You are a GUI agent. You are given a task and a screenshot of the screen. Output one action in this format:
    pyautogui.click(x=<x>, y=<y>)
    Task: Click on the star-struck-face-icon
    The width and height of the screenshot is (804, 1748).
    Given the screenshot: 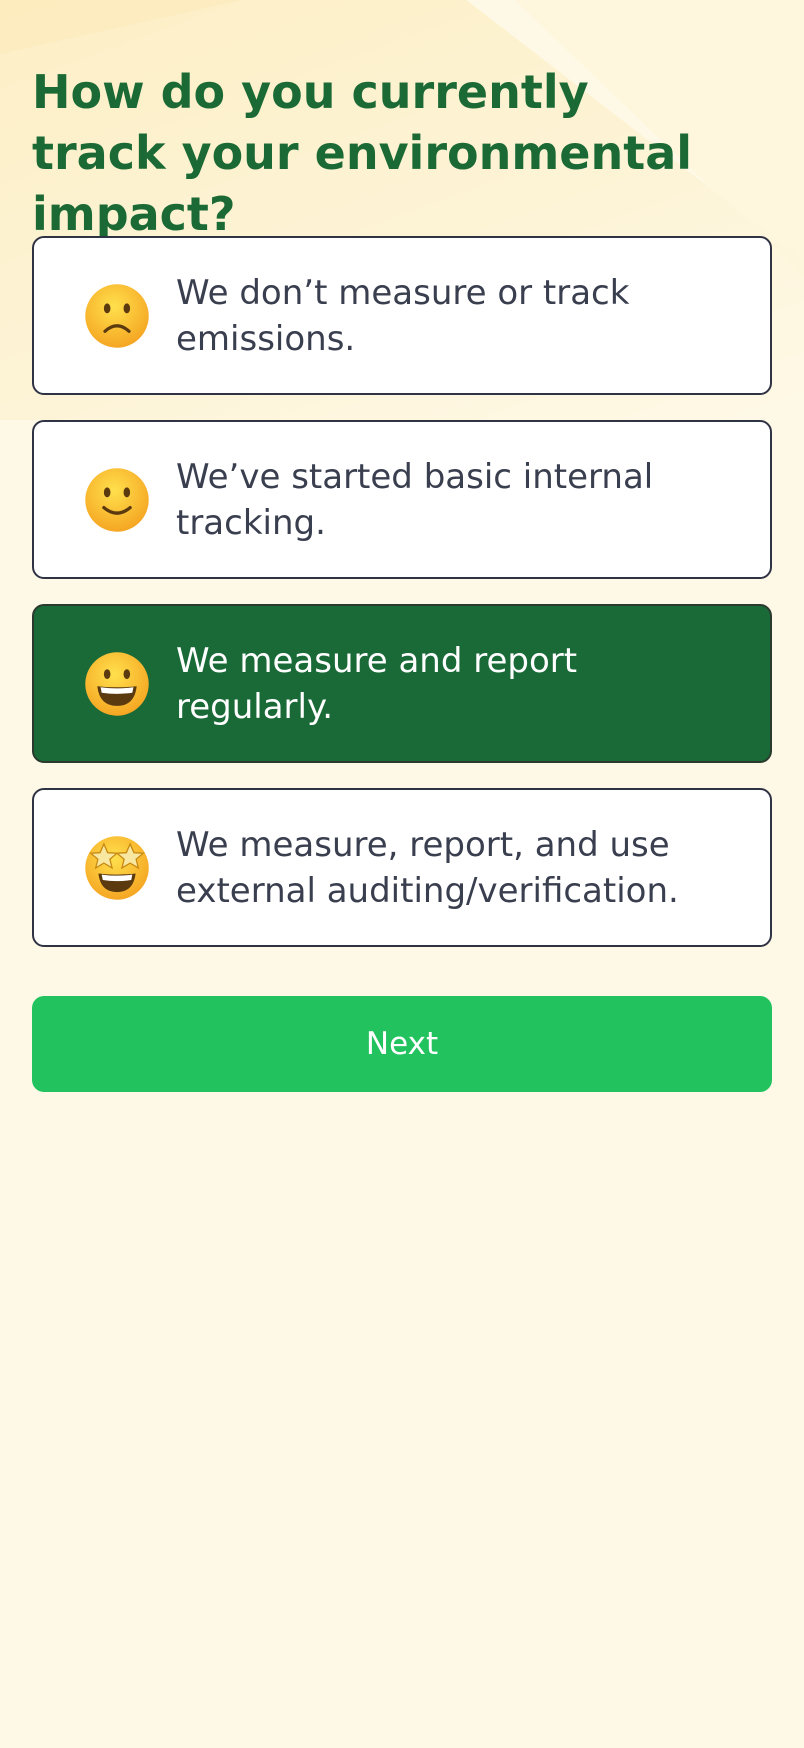 What is the action you would take?
    pyautogui.click(x=117, y=867)
    